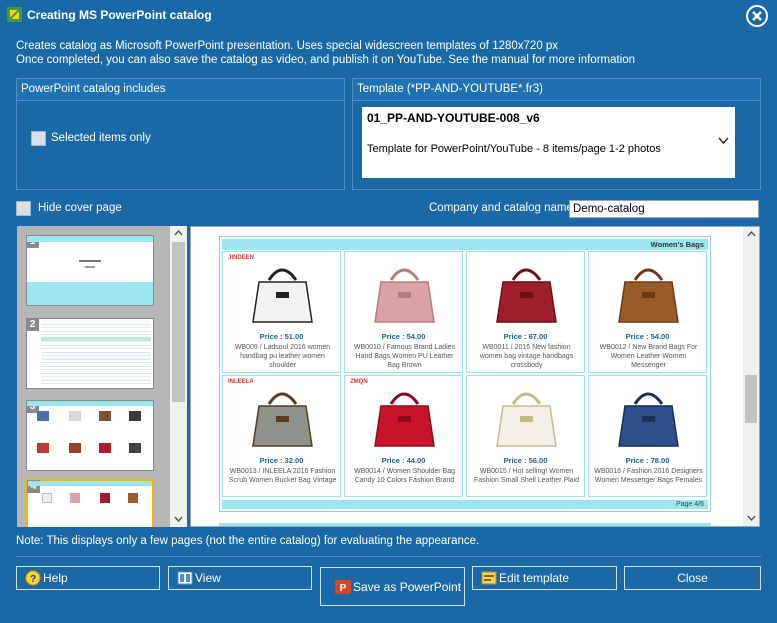 The image size is (777, 623). Describe the element at coordinates (281, 336) in the screenshot. I see `product-price: Price : 51.00` at that location.